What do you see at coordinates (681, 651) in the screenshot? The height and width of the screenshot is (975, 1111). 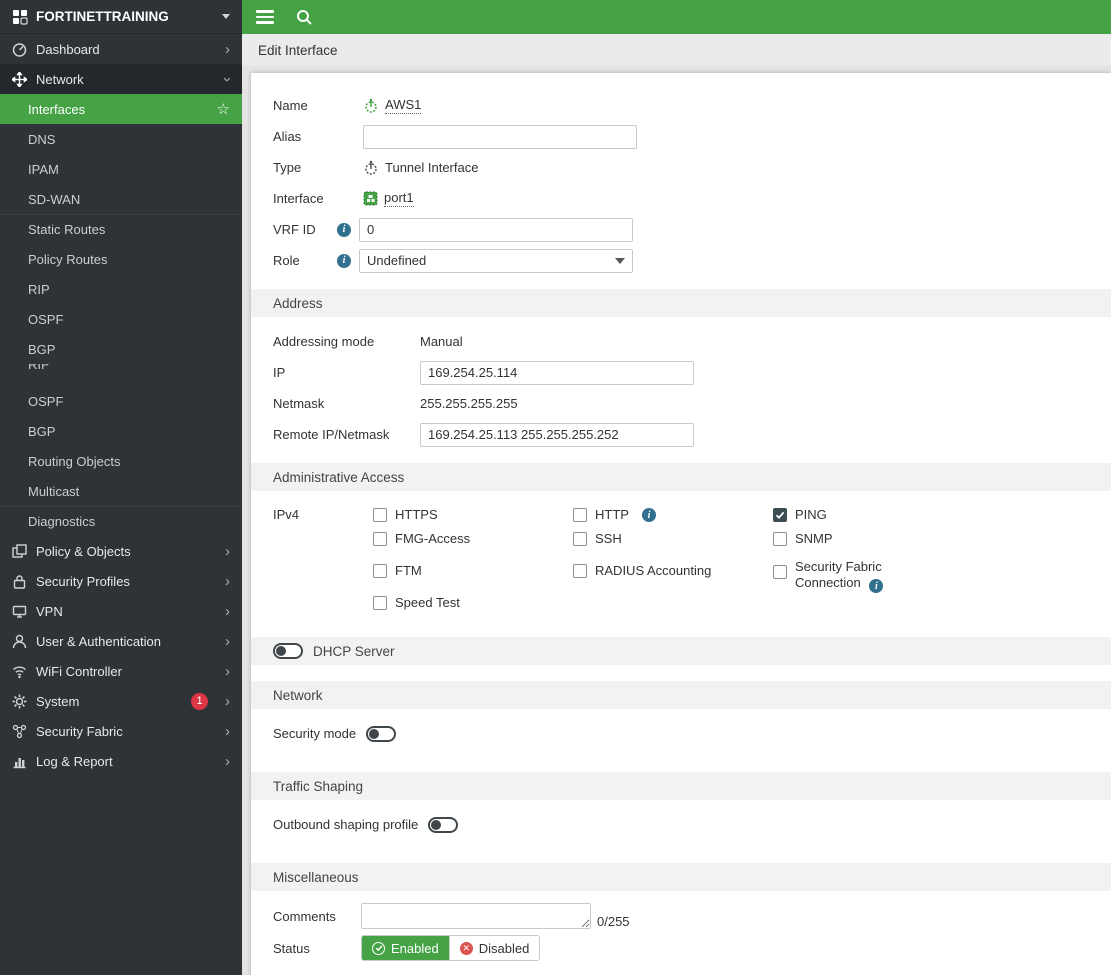 I see `section-header-dhcp-server: DHCP Server` at bounding box center [681, 651].